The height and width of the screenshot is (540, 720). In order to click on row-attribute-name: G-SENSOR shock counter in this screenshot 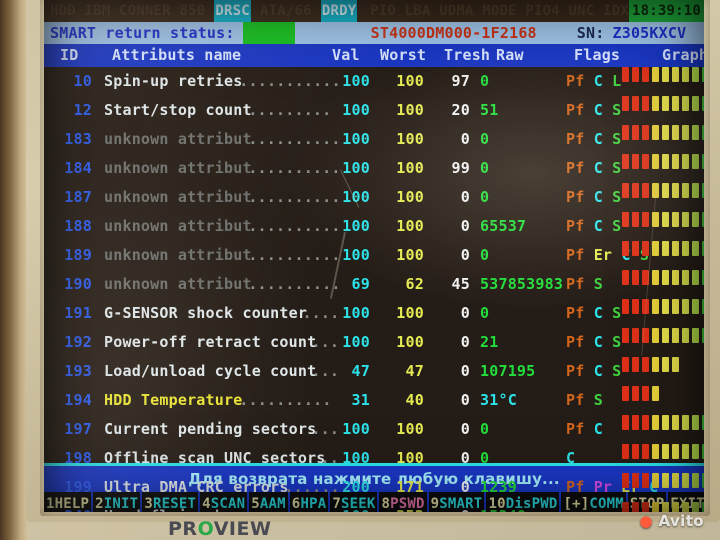, I will do `click(206, 313)`.